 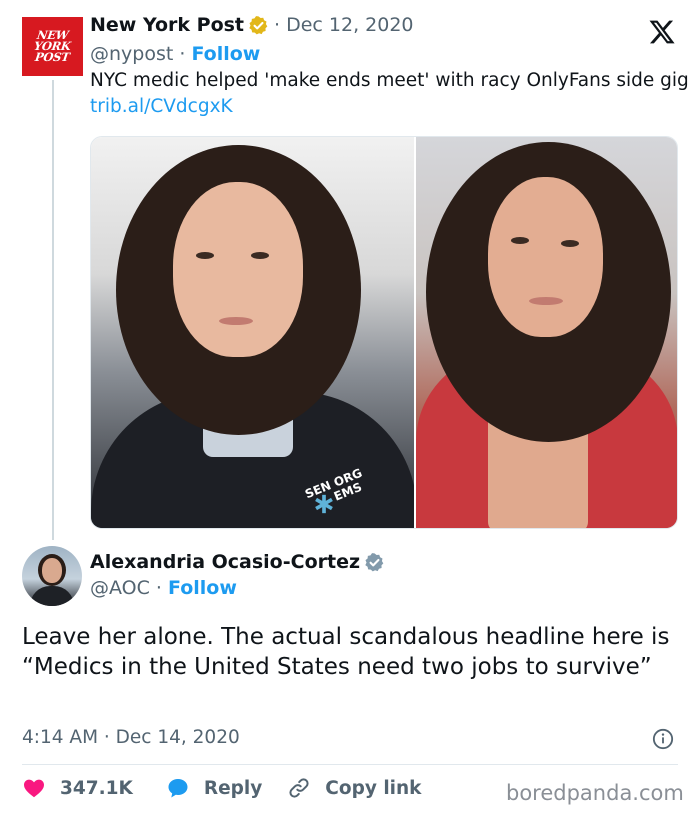 I want to click on info-icon, so click(x=663, y=739).